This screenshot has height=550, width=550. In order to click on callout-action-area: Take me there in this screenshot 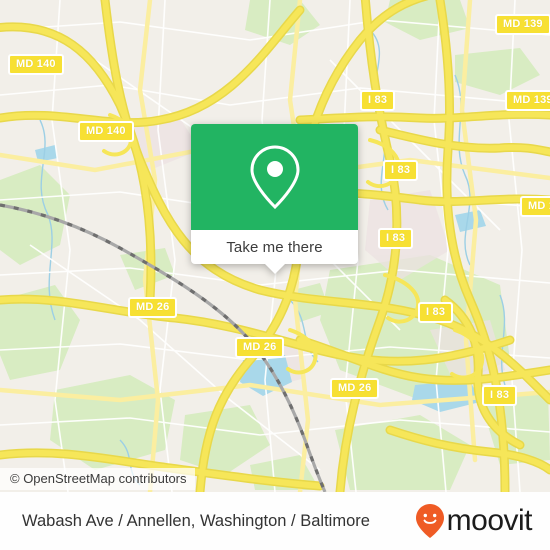, I will do `click(274, 247)`.